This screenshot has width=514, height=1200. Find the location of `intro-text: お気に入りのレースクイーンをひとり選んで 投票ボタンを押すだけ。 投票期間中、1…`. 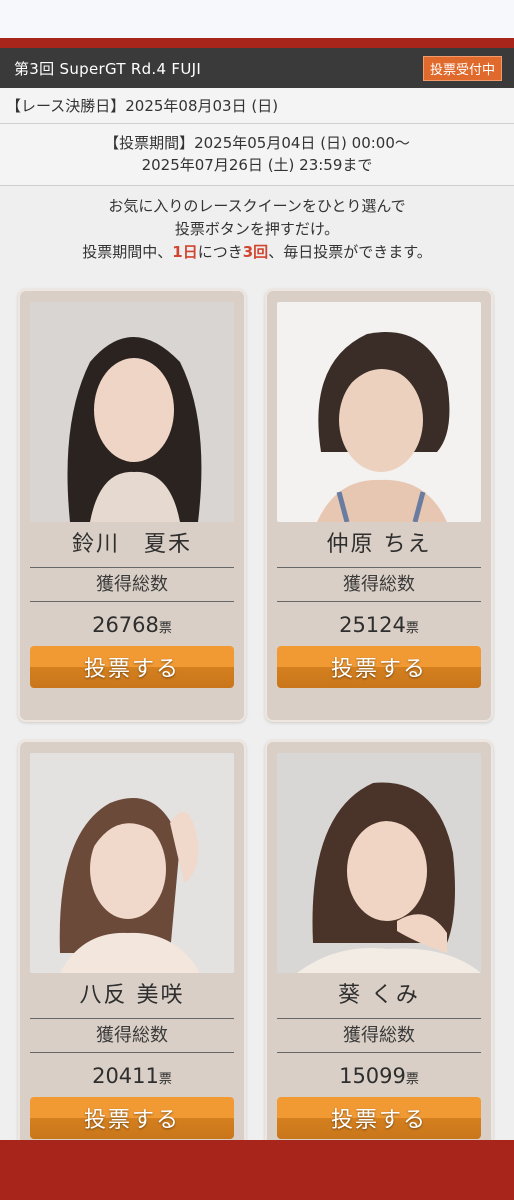

intro-text: お気に入りのレースクイーンをひとり選んで 投票ボタンを押すだけ。 投票期間中、1… is located at coordinates (257, 232).